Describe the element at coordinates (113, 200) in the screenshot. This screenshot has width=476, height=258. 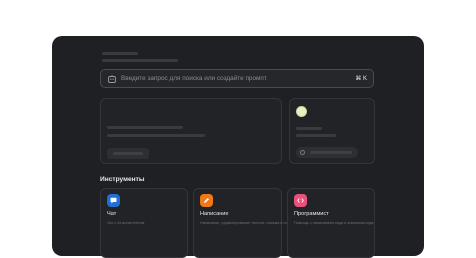
I see `chat-icon` at that location.